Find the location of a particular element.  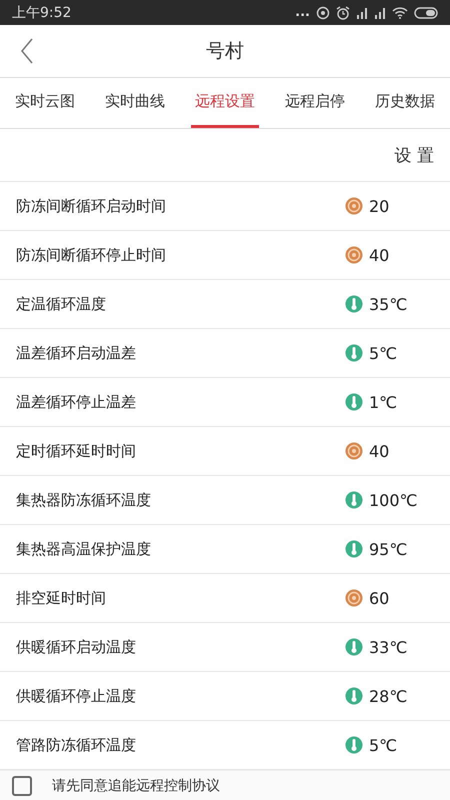

page-title: 号村 is located at coordinates (225, 51).